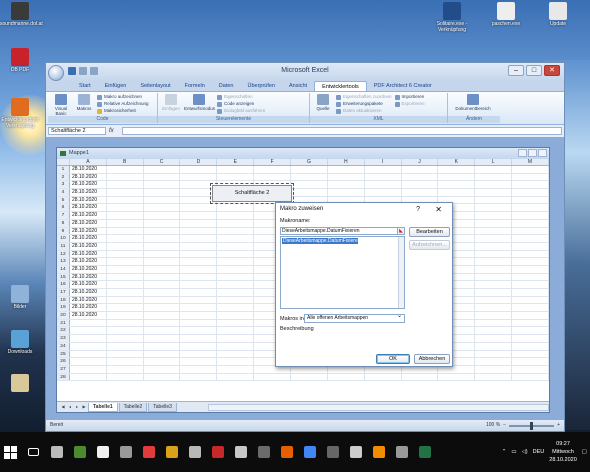 The image size is (590, 472). Describe the element at coordinates (403, 86) in the screenshot. I see `tab-8: PDF Architect 6 Creator` at that location.